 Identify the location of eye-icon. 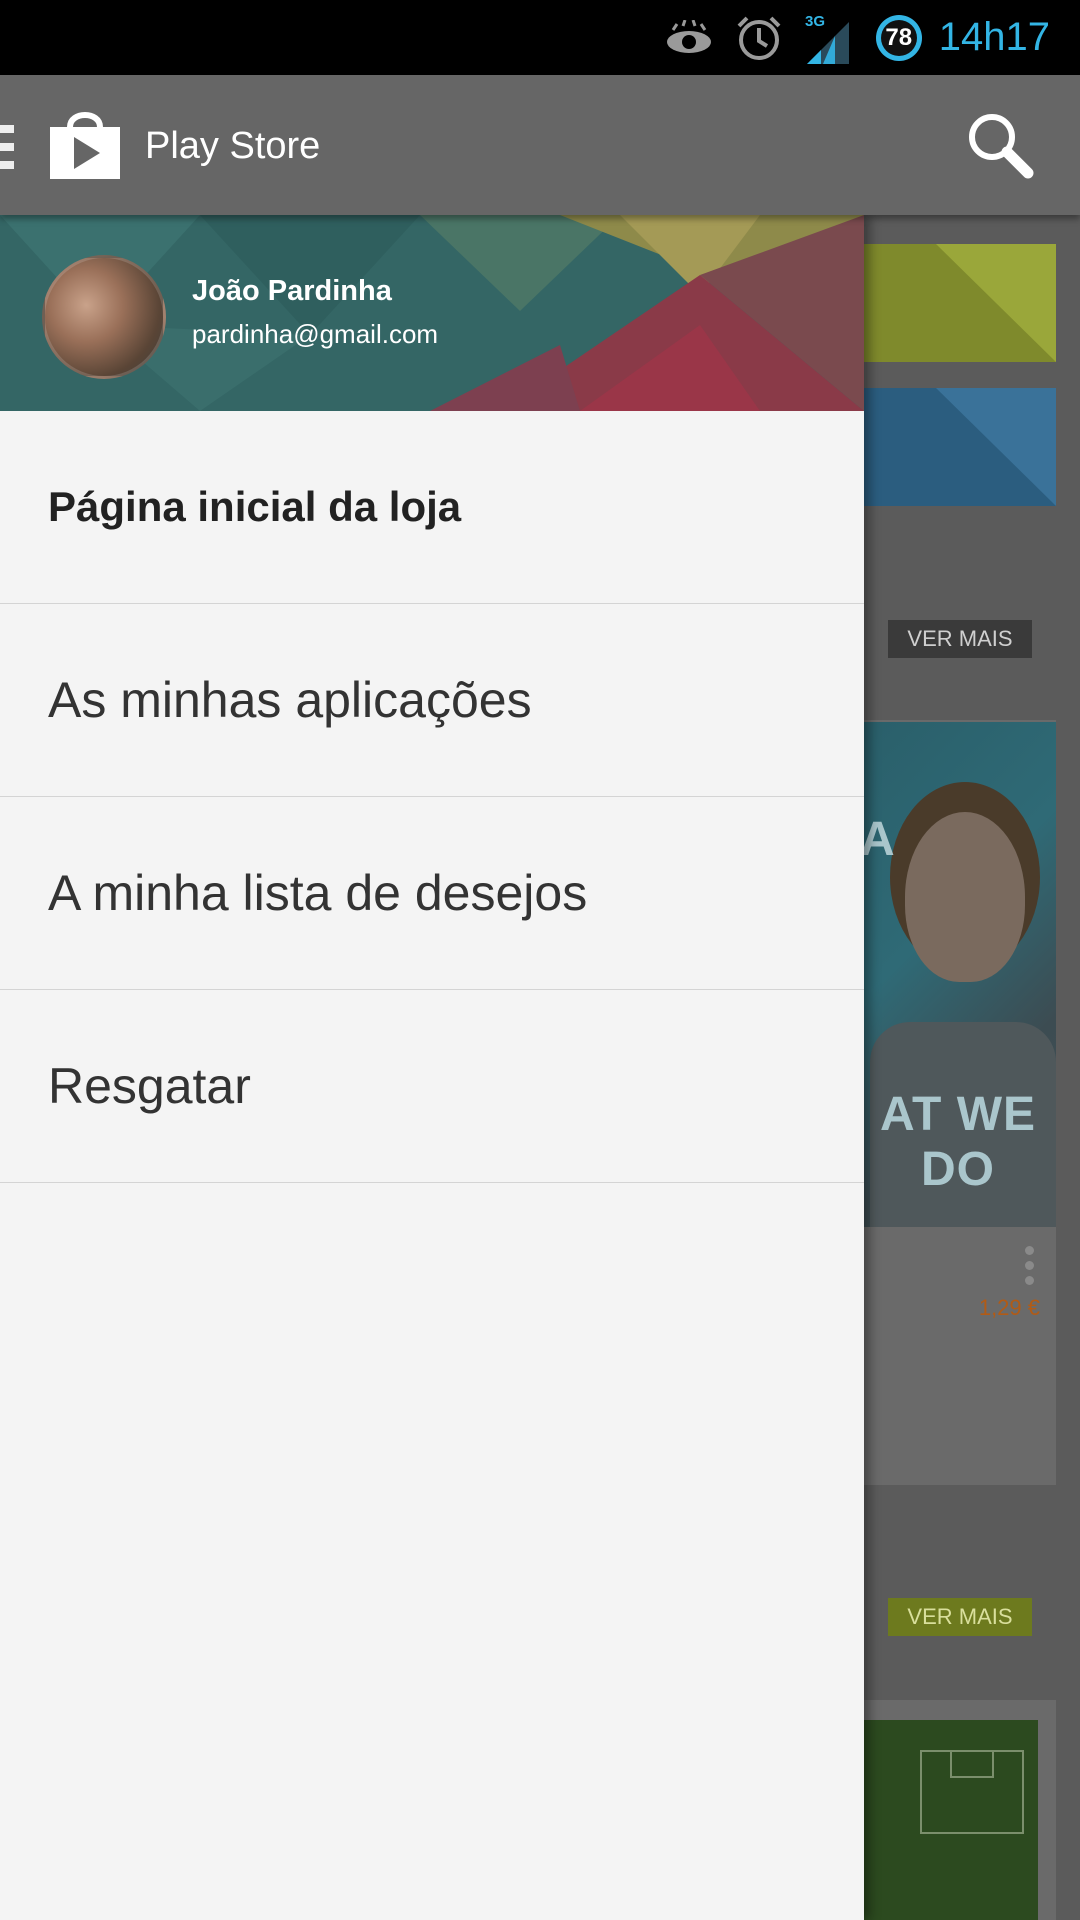
(689, 37).